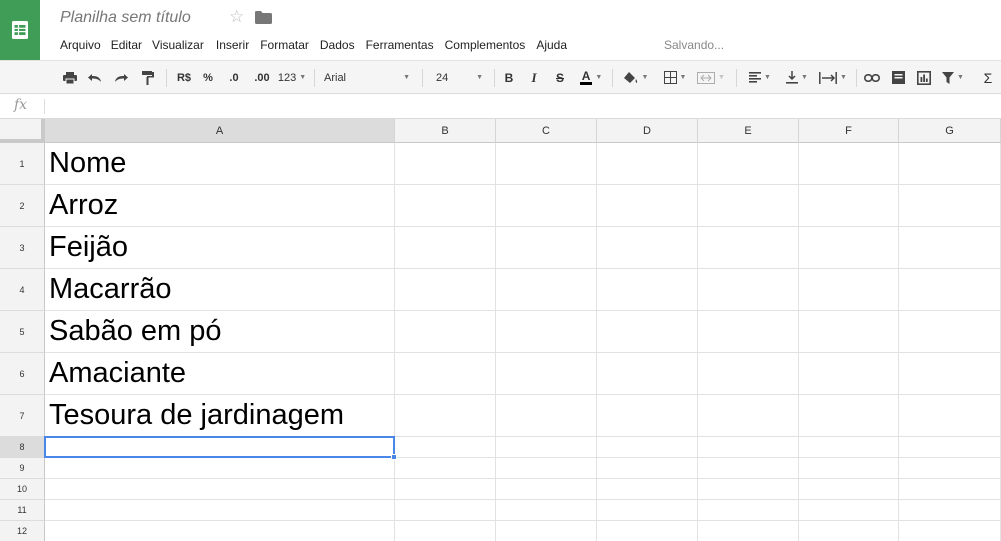 The image size is (1001, 541). Describe the element at coordinates (849, 374) in the screenshot. I see `cell-f6` at that location.